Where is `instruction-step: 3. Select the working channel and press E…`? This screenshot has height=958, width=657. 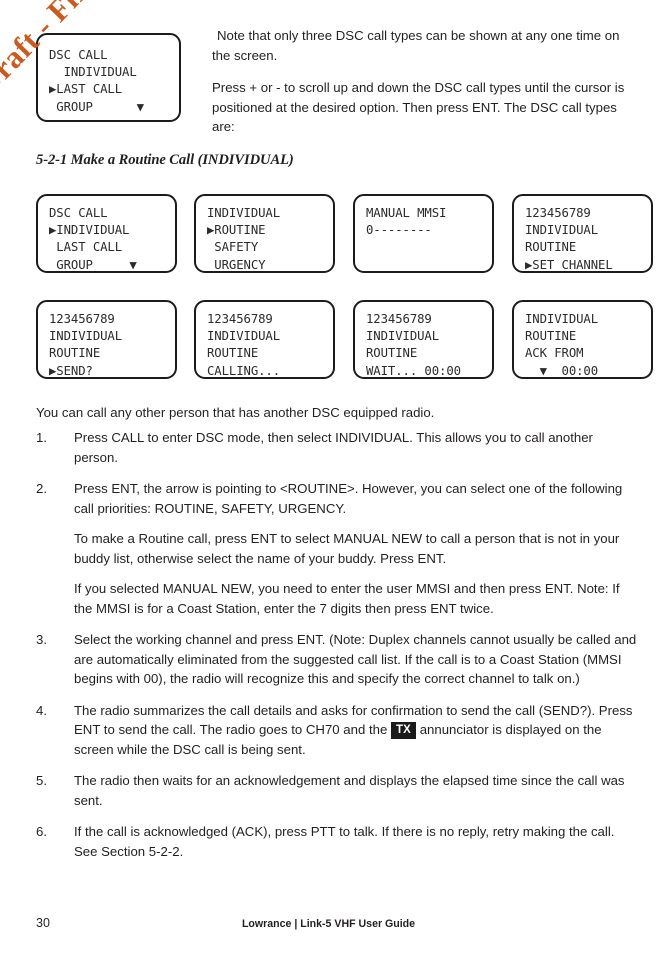
instruction-step: 3. Select the working channel and press E… is located at coordinates (338, 659).